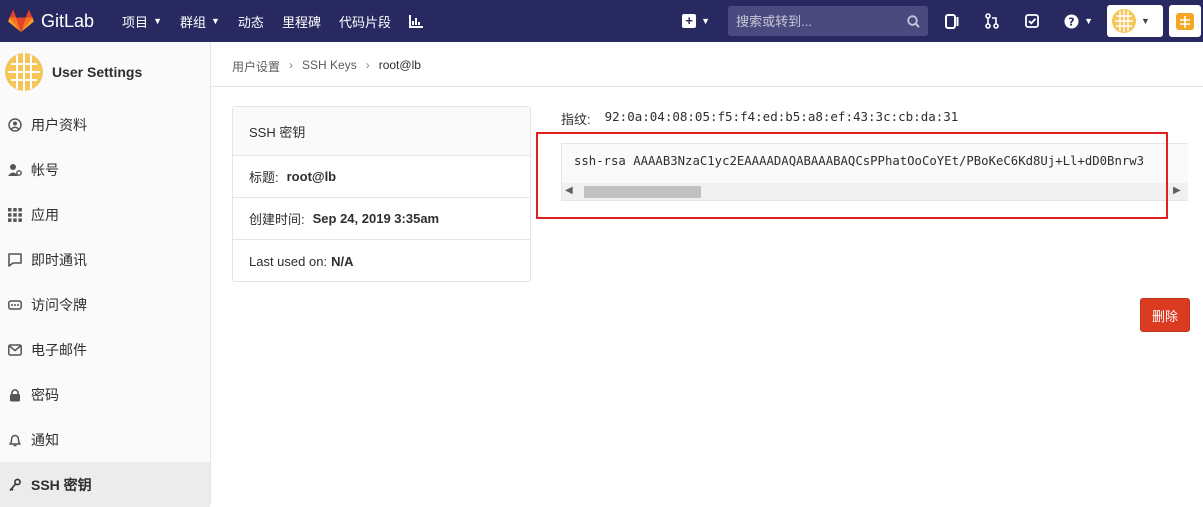 The width and height of the screenshot is (1203, 507). I want to click on key-created-row: 创建时间: Sep 24, 2019 3:35am, so click(381, 219).